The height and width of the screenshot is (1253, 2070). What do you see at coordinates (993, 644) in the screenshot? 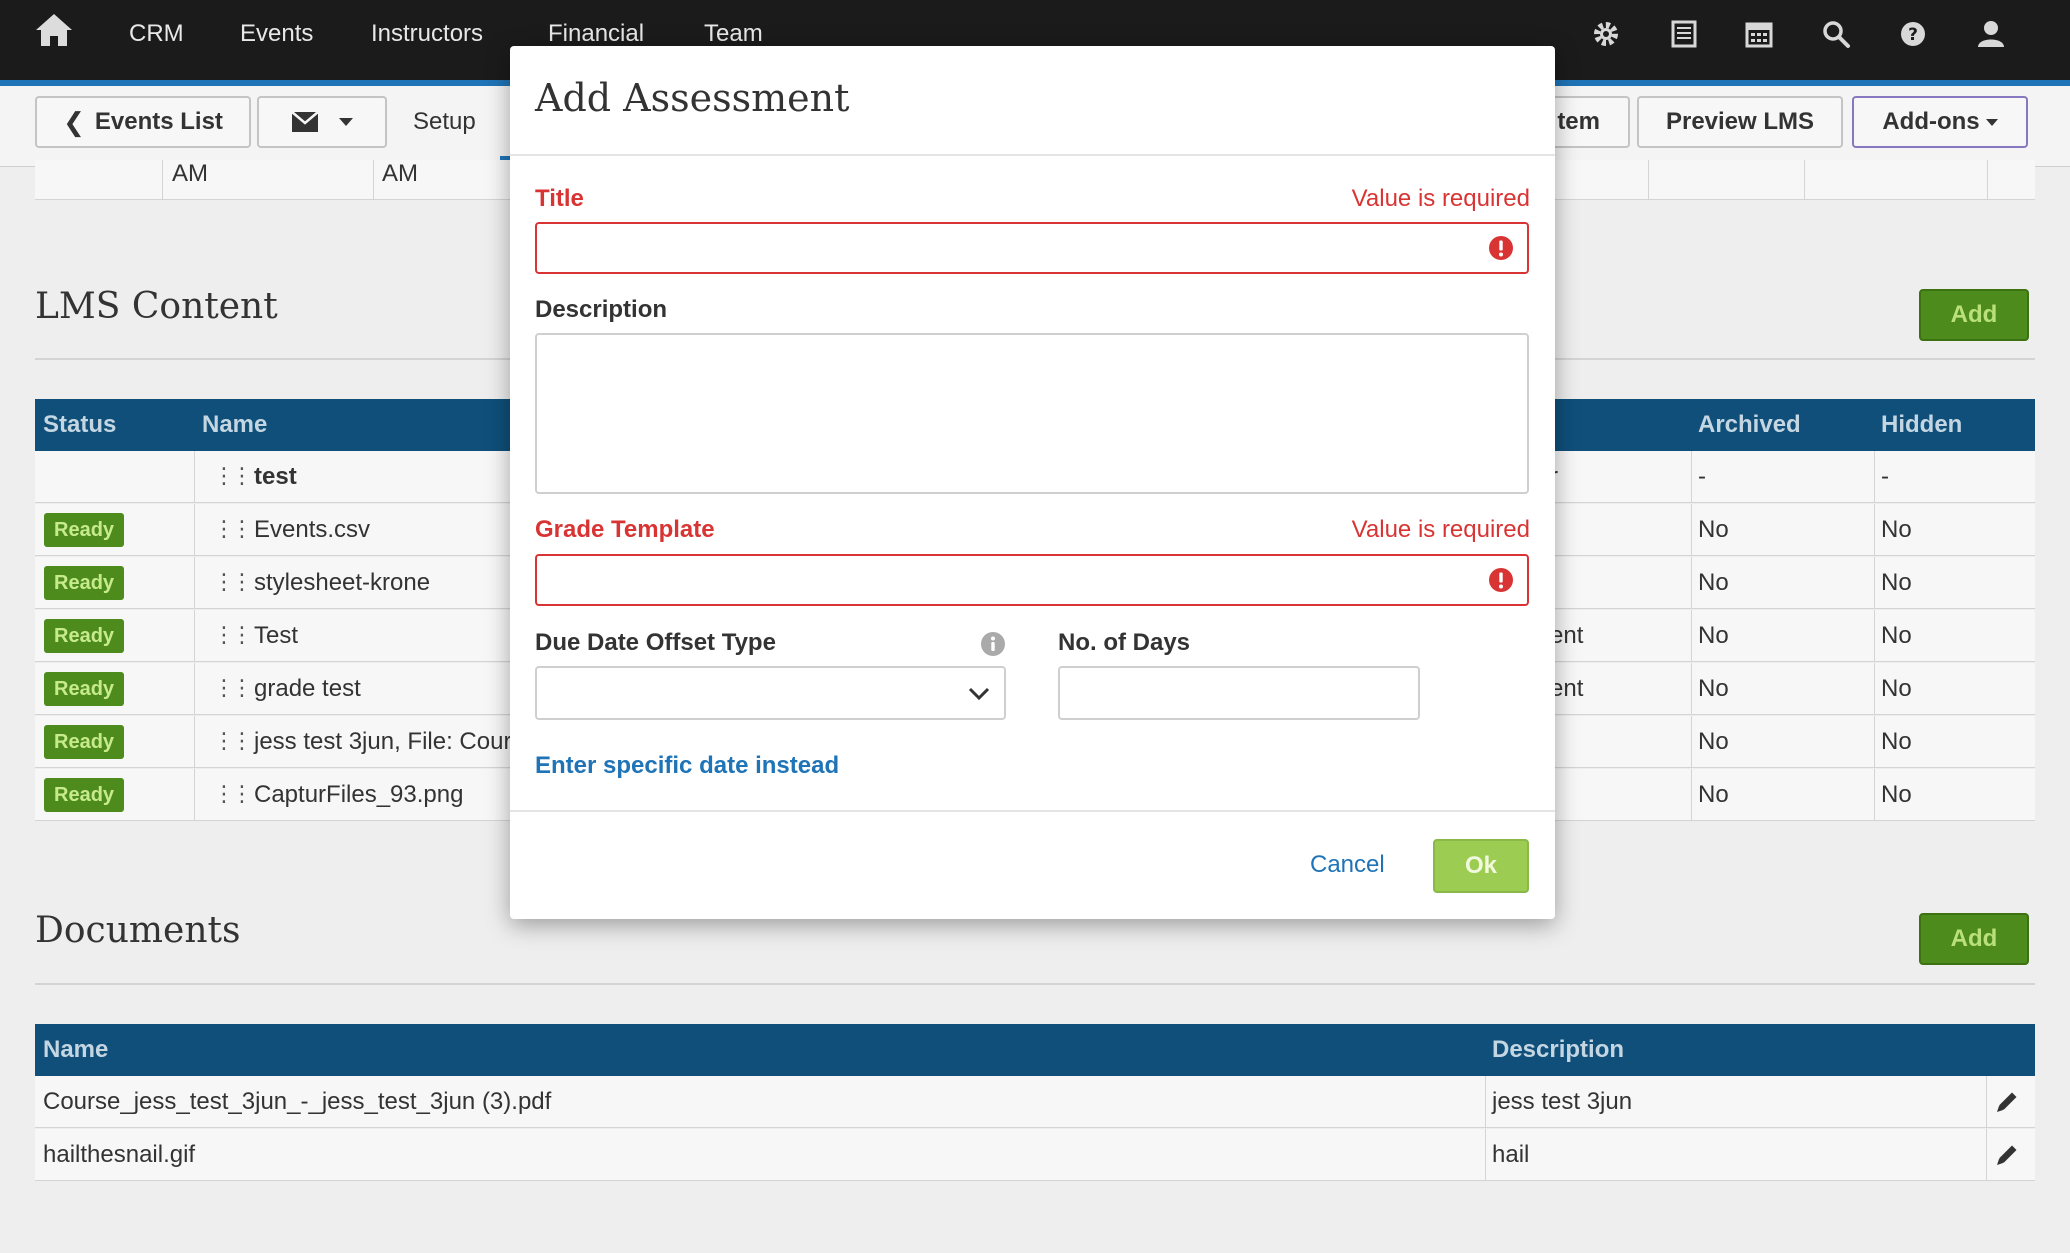
I see `info-icon` at bounding box center [993, 644].